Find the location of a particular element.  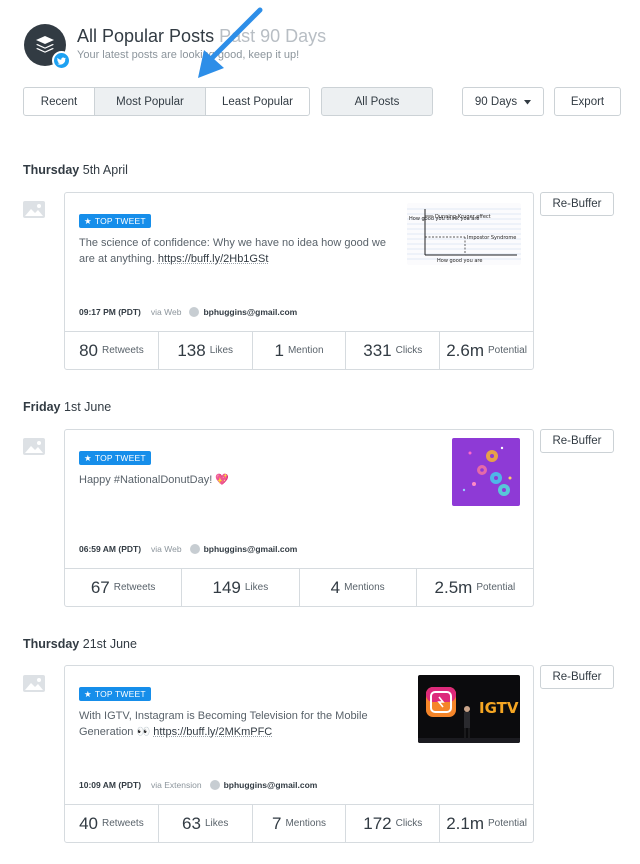

stat-clicks: 331 Clicks is located at coordinates (393, 350).